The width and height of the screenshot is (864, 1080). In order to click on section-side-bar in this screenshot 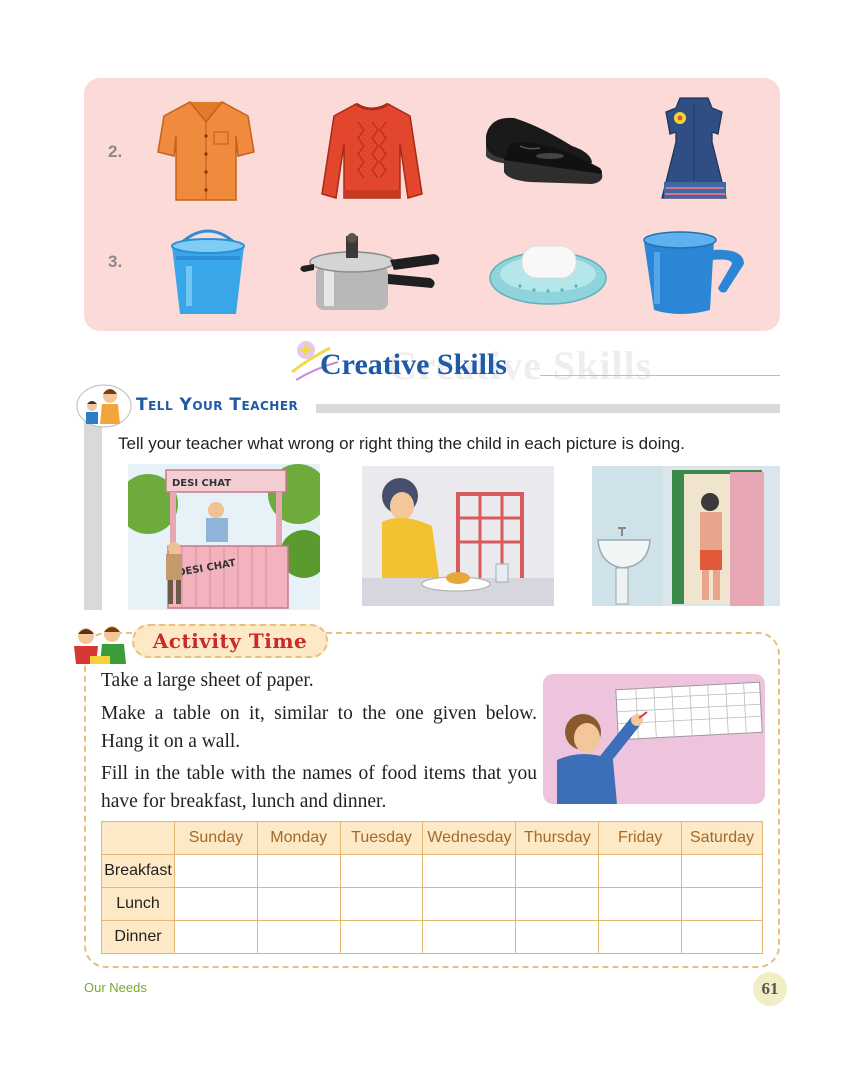, I will do `click(93, 507)`.